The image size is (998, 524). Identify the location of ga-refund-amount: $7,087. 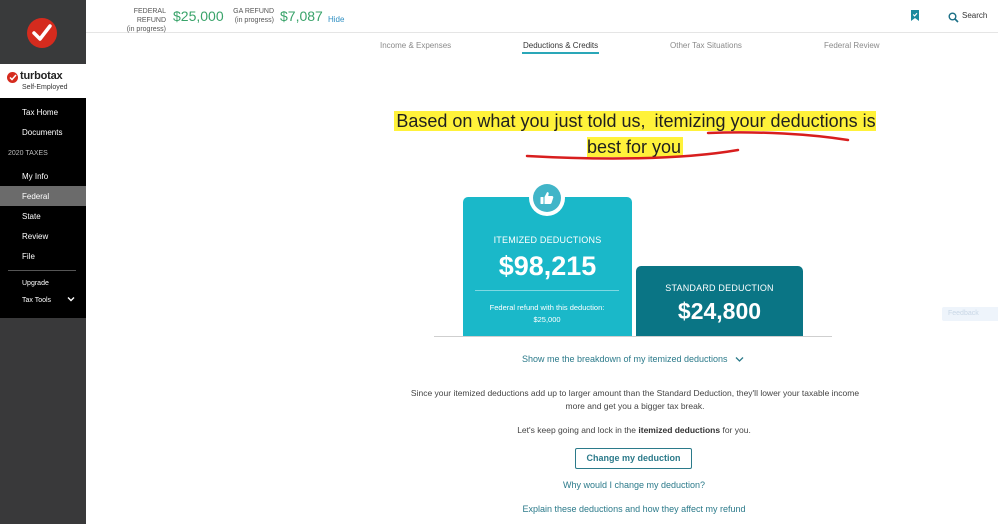
(301, 16).